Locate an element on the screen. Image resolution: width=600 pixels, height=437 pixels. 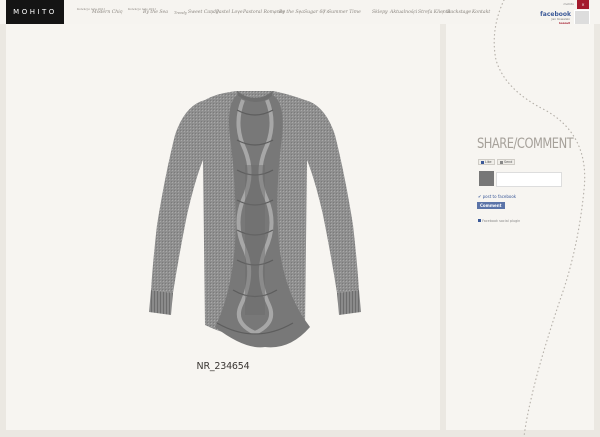
social-plugin-link: Facebook social plugin is located at coordinates (499, 221).